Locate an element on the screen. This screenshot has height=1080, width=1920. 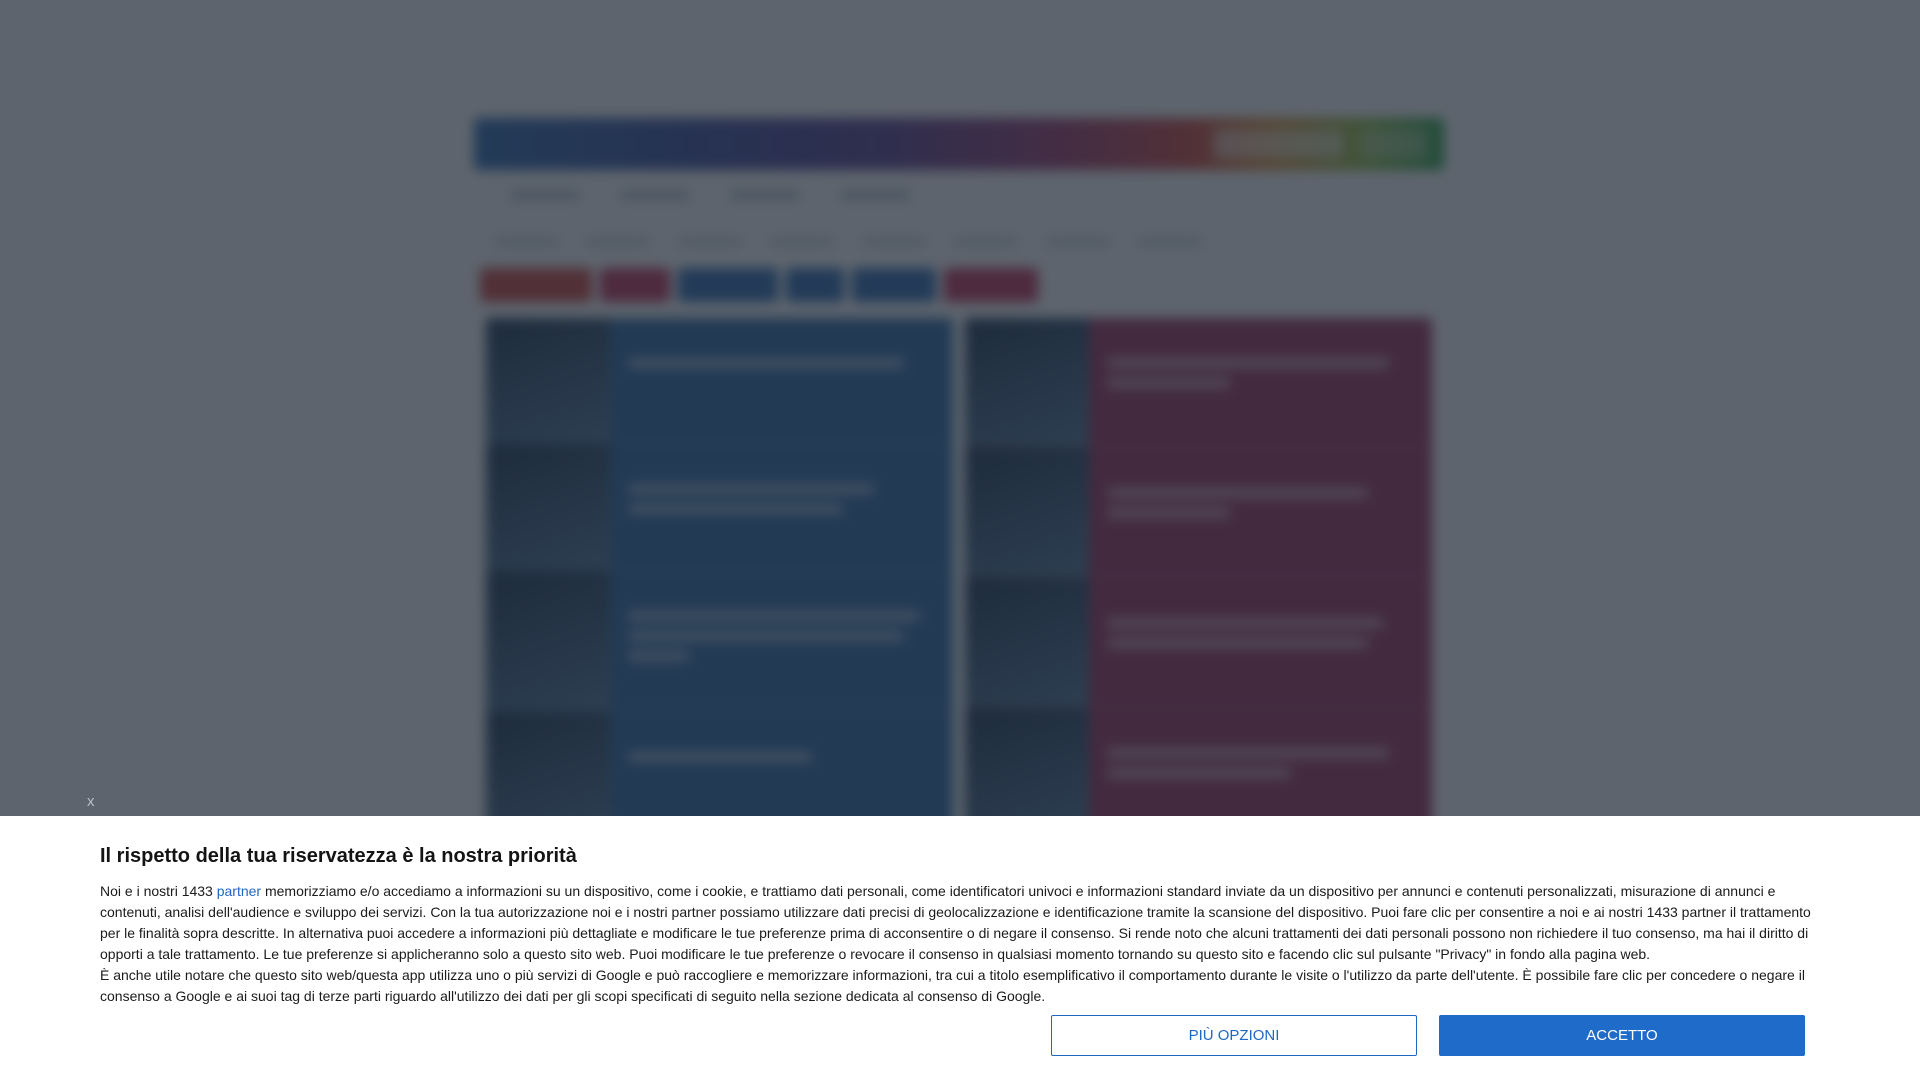
partner-link: partner is located at coordinates (239, 891).